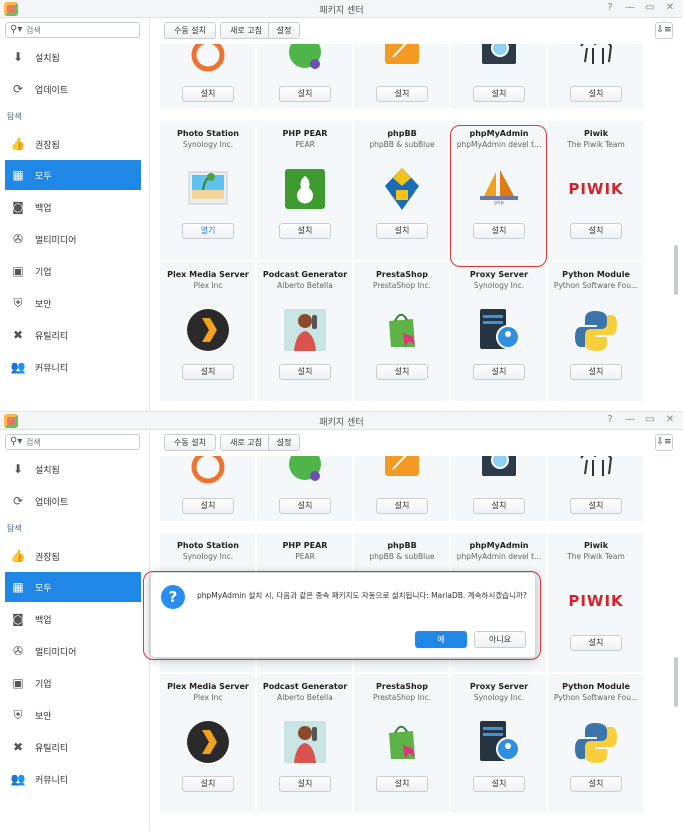 This screenshot has width=683, height=831. What do you see at coordinates (305, 191) in the screenshot?
I see `package-card-php-pear: PHP PEAR PEAR 설치` at bounding box center [305, 191].